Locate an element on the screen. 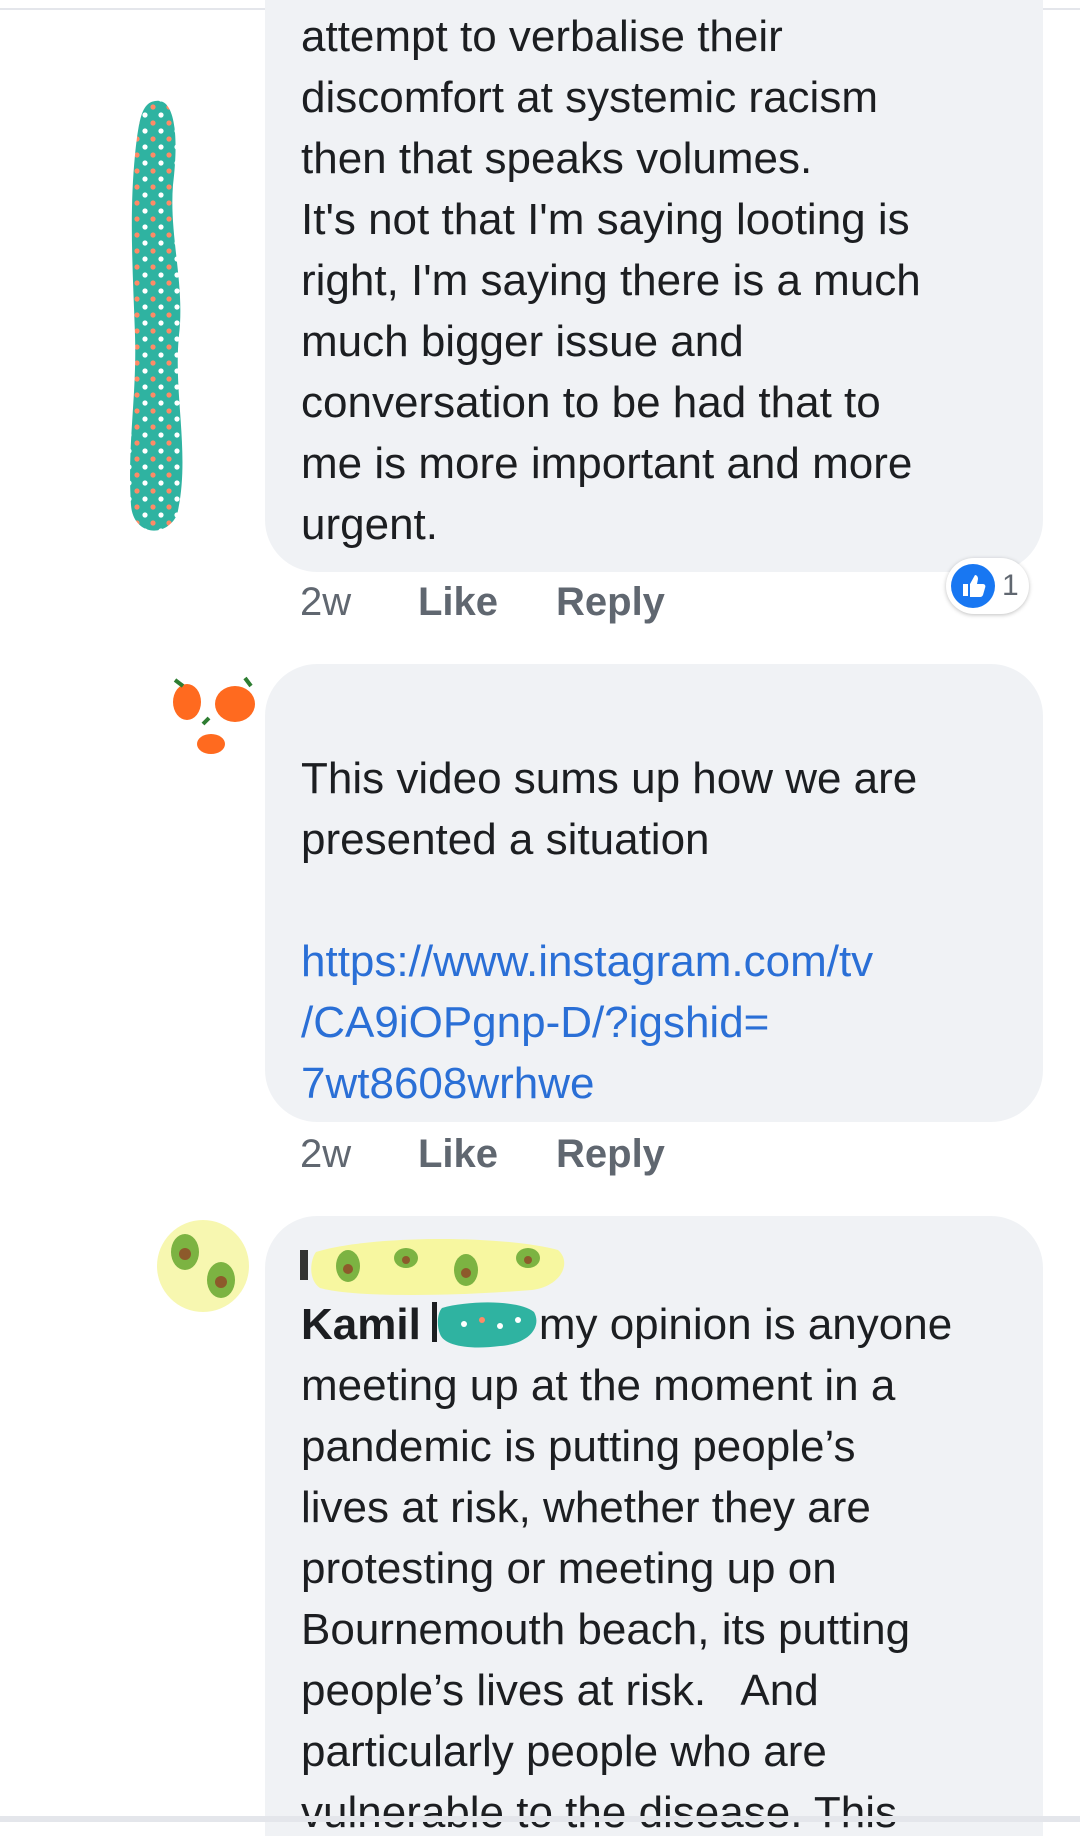 The image size is (1080, 1836). mention-name: Kamil is located at coordinates (361, 1324).